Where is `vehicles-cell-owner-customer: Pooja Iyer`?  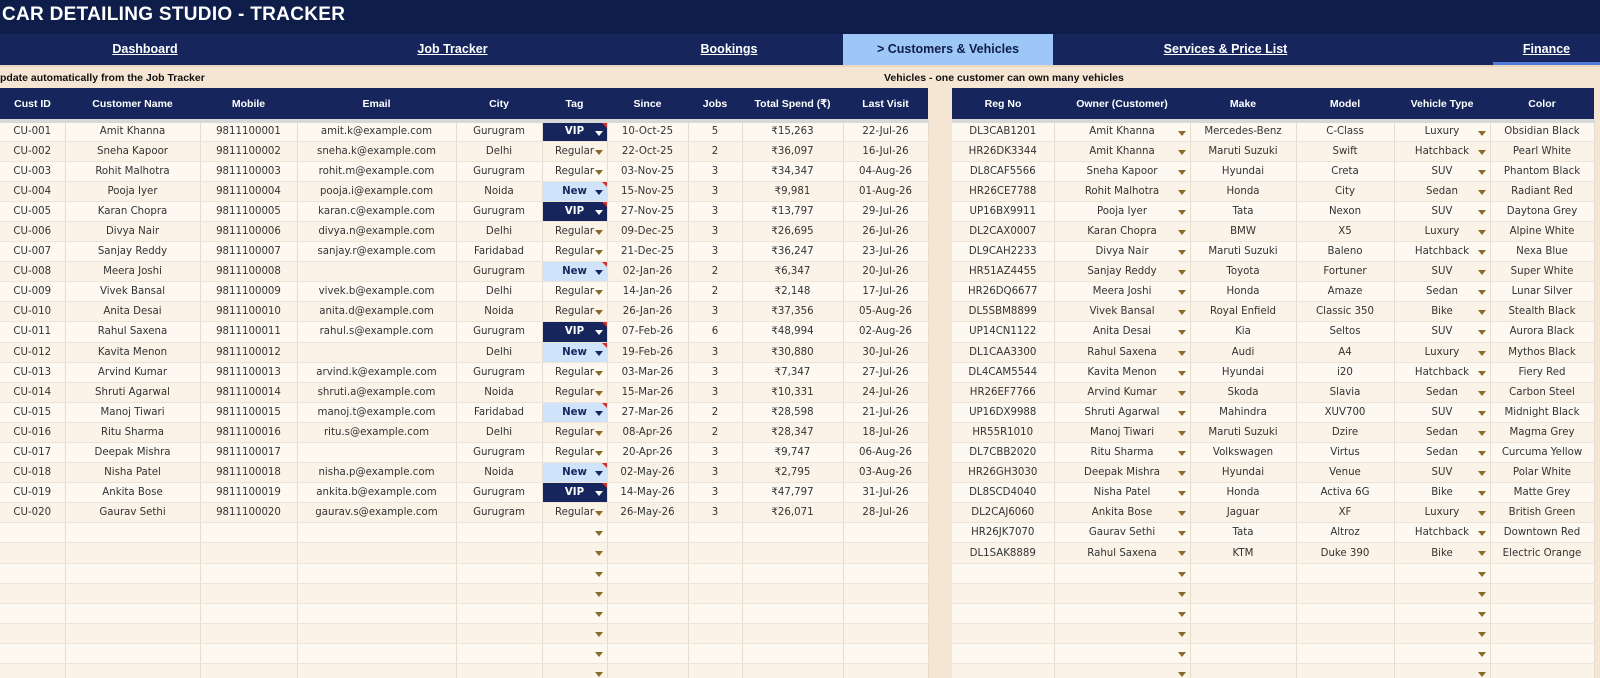 vehicles-cell-owner-customer: Pooja Iyer is located at coordinates (1122, 211).